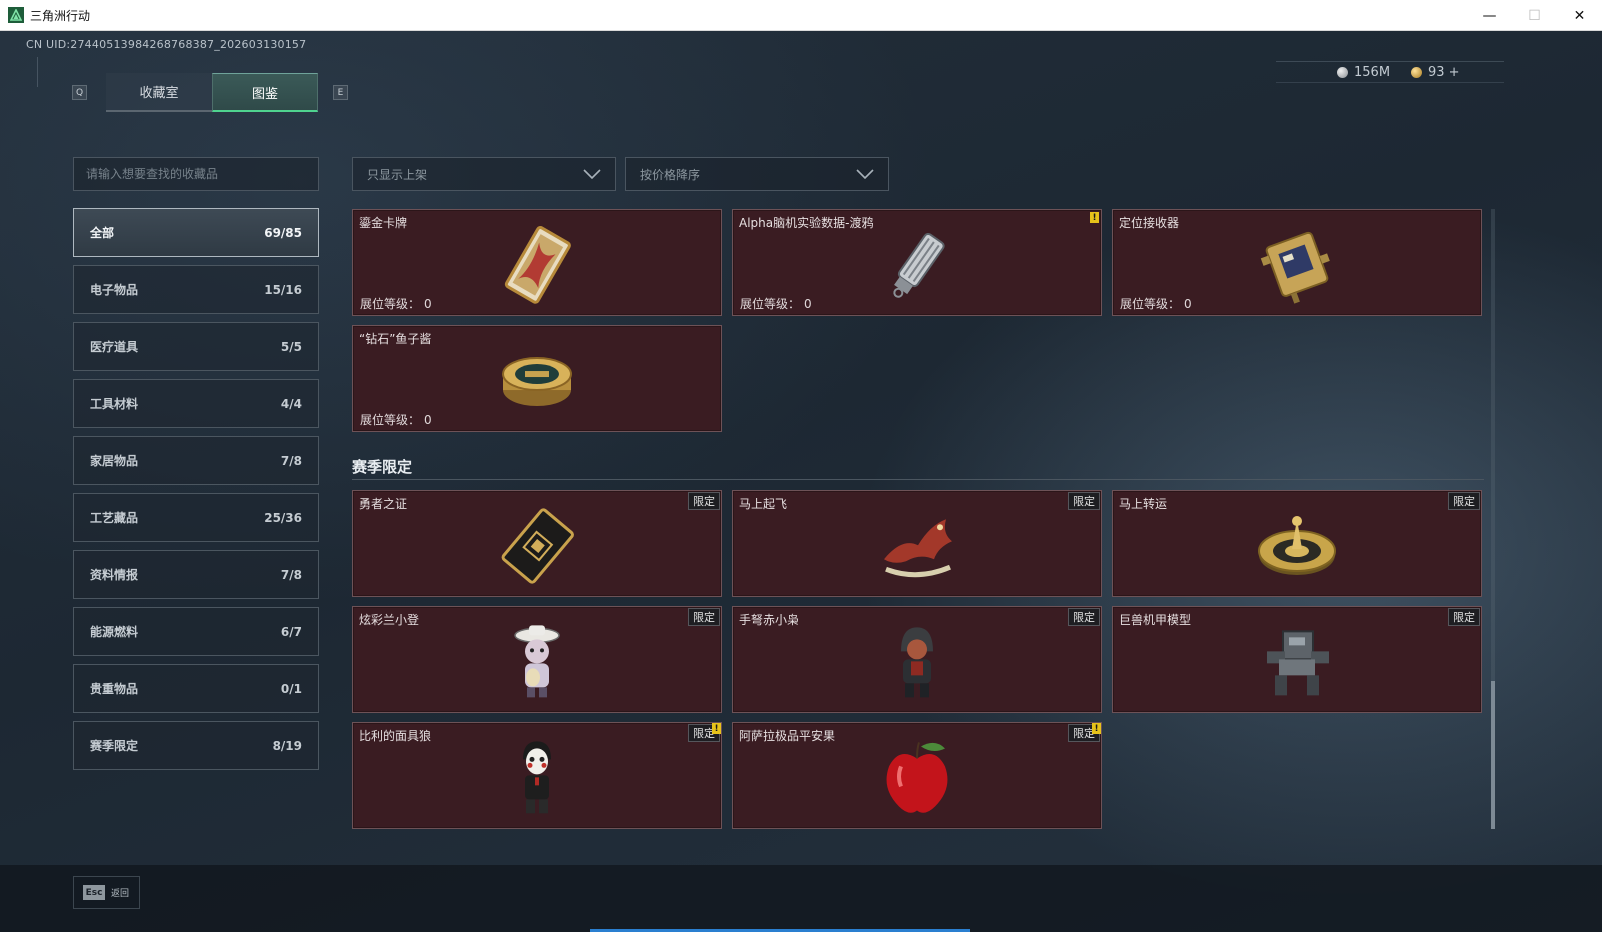  What do you see at coordinates (291, 631) in the screenshot?
I see `category-count: 6/7` at bounding box center [291, 631].